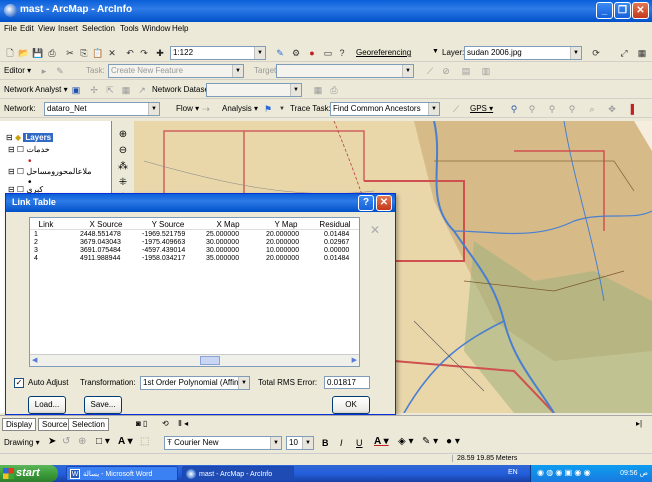  What do you see at coordinates (123, 183) in the screenshot?
I see `fixed-zoom-out-icon: ⁜` at bounding box center [123, 183].